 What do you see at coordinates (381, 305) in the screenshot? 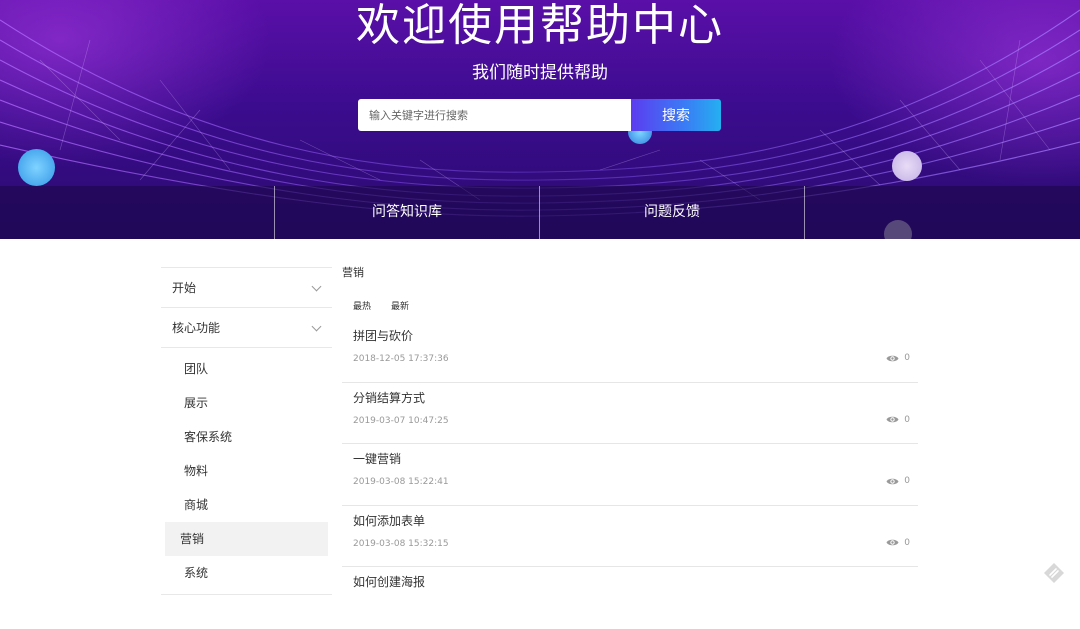
I see `sort-tabs: 最热 最新` at bounding box center [381, 305].